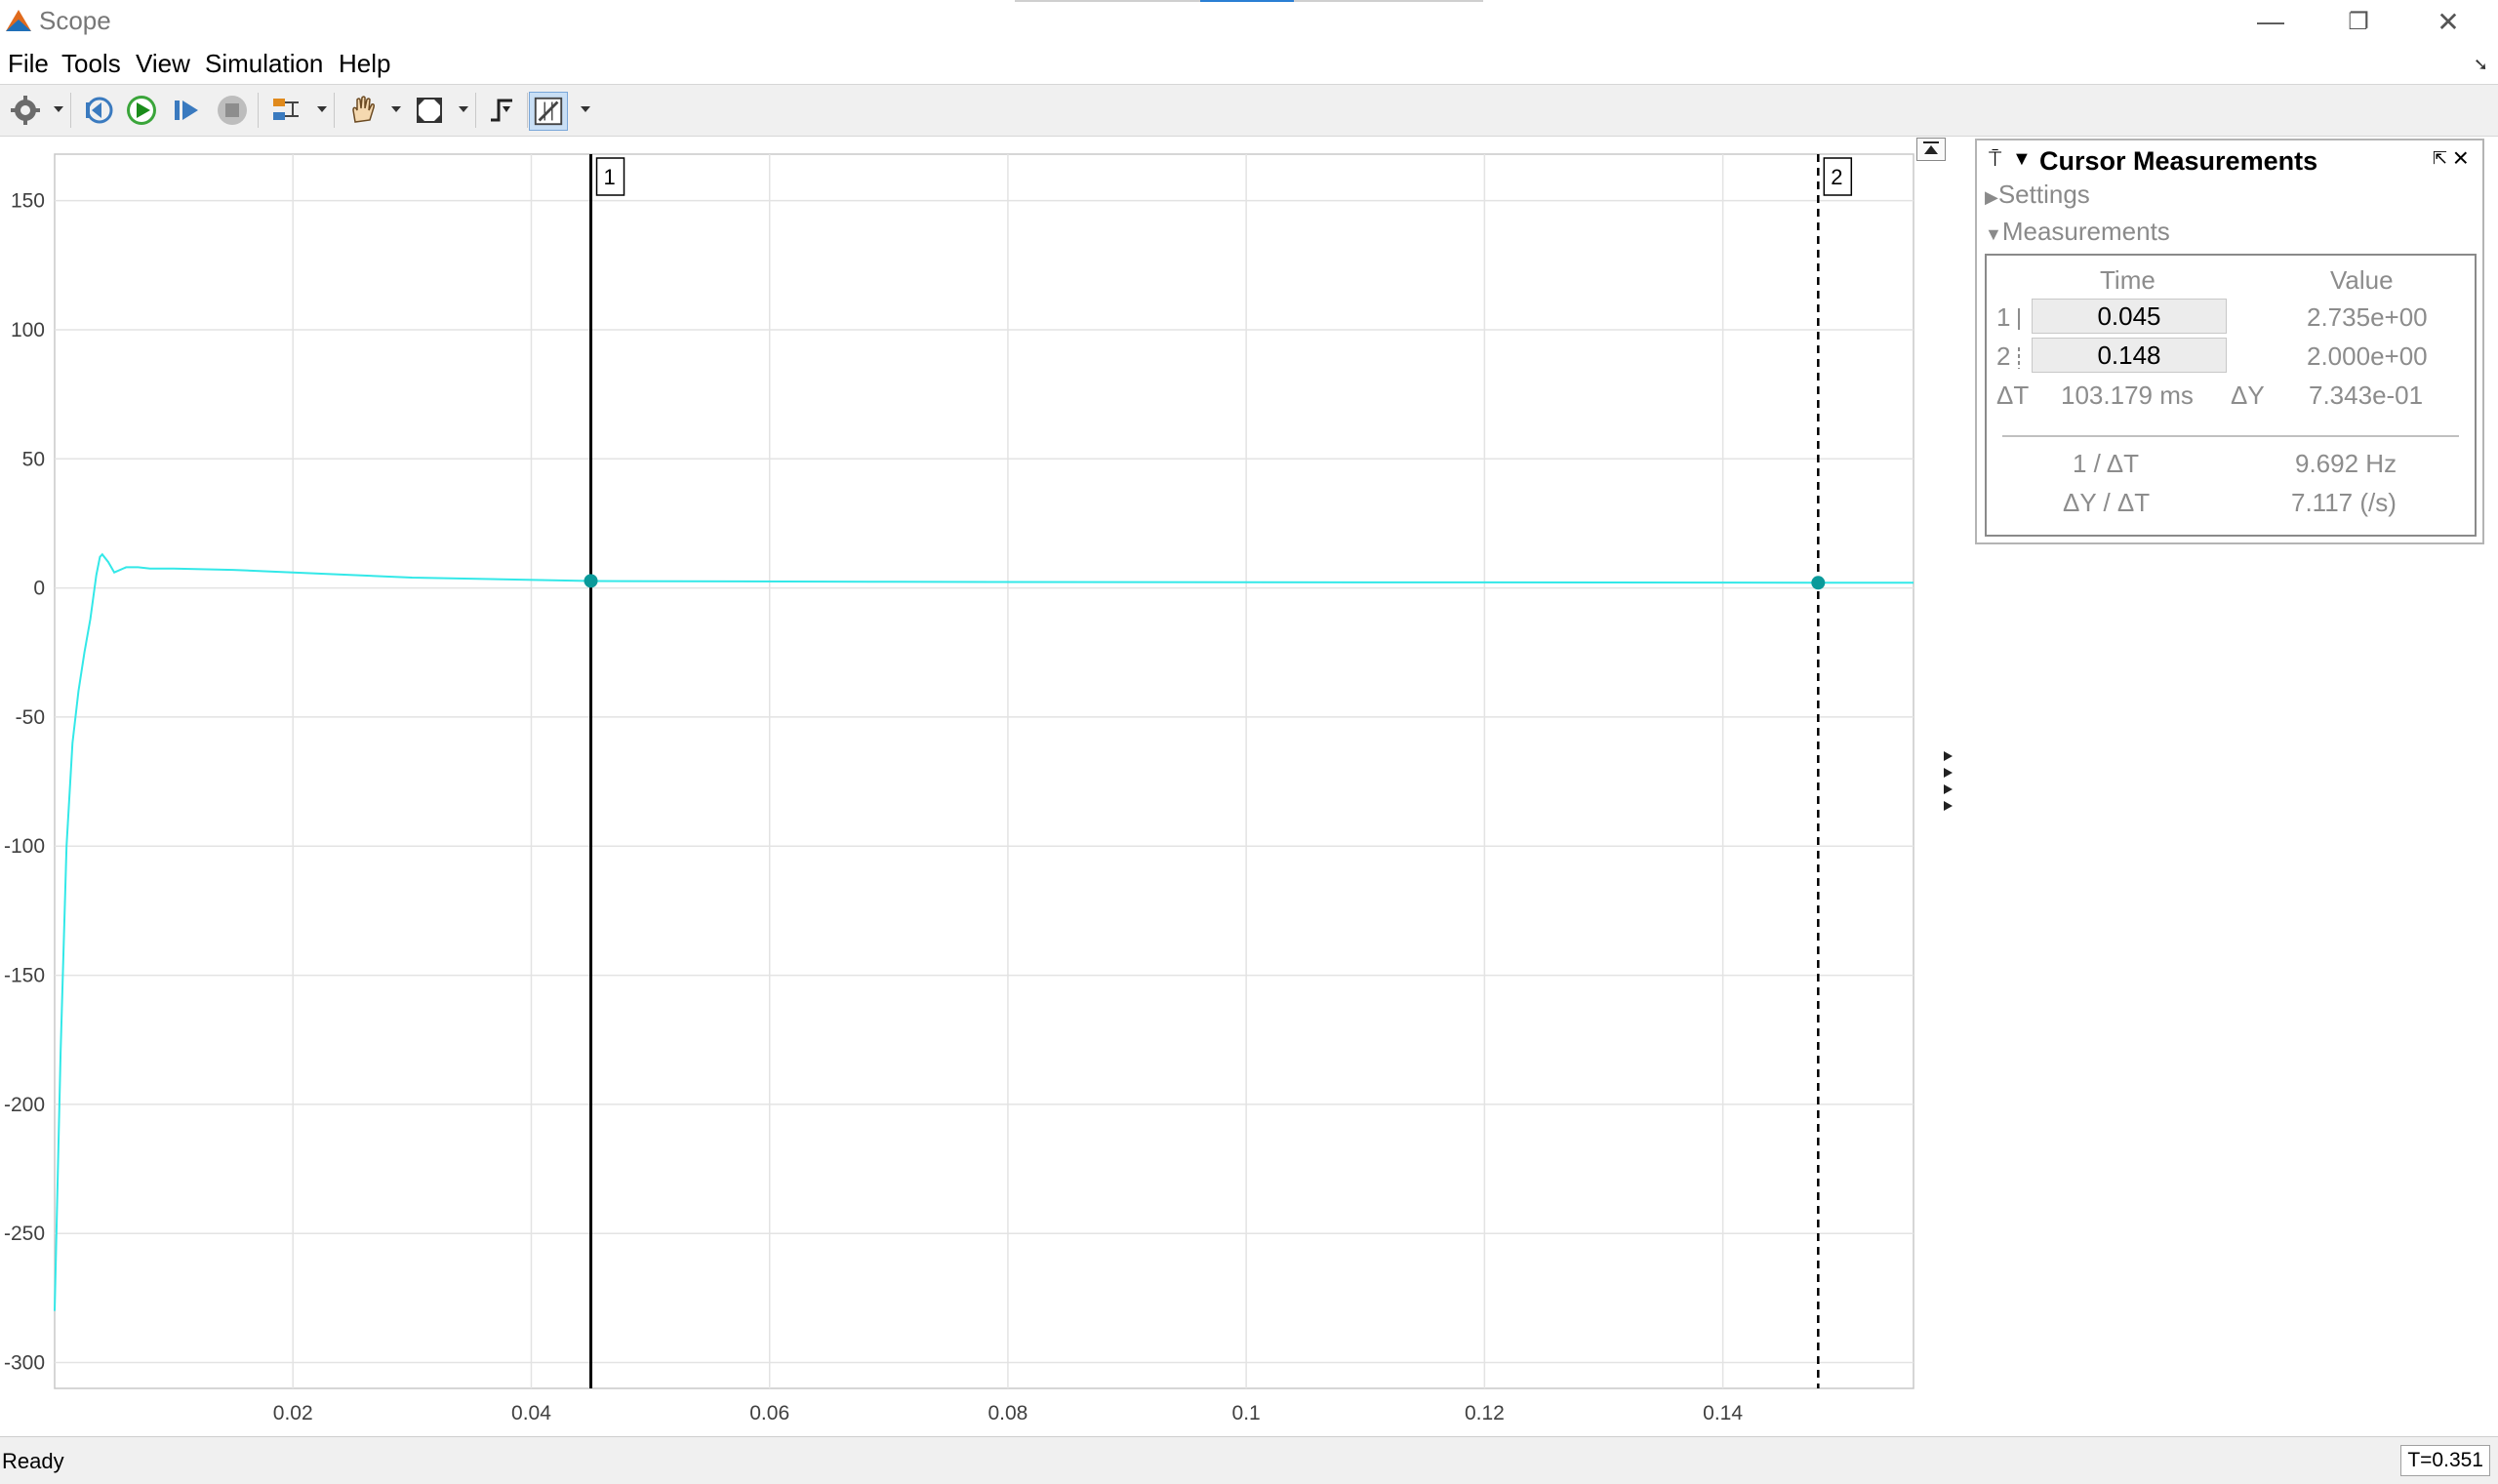 The image size is (2498, 1484). I want to click on settings-label: Settings, so click(2043, 194).